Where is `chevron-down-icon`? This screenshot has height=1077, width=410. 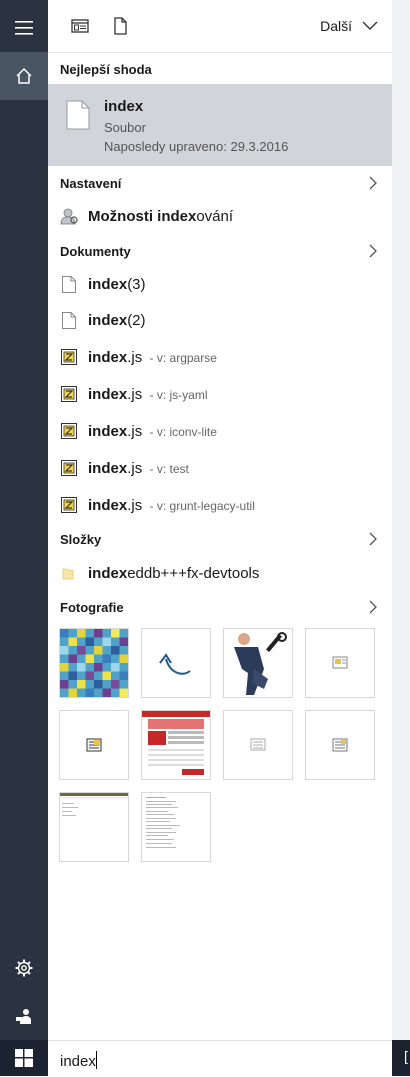
chevron-down-icon is located at coordinates (370, 25).